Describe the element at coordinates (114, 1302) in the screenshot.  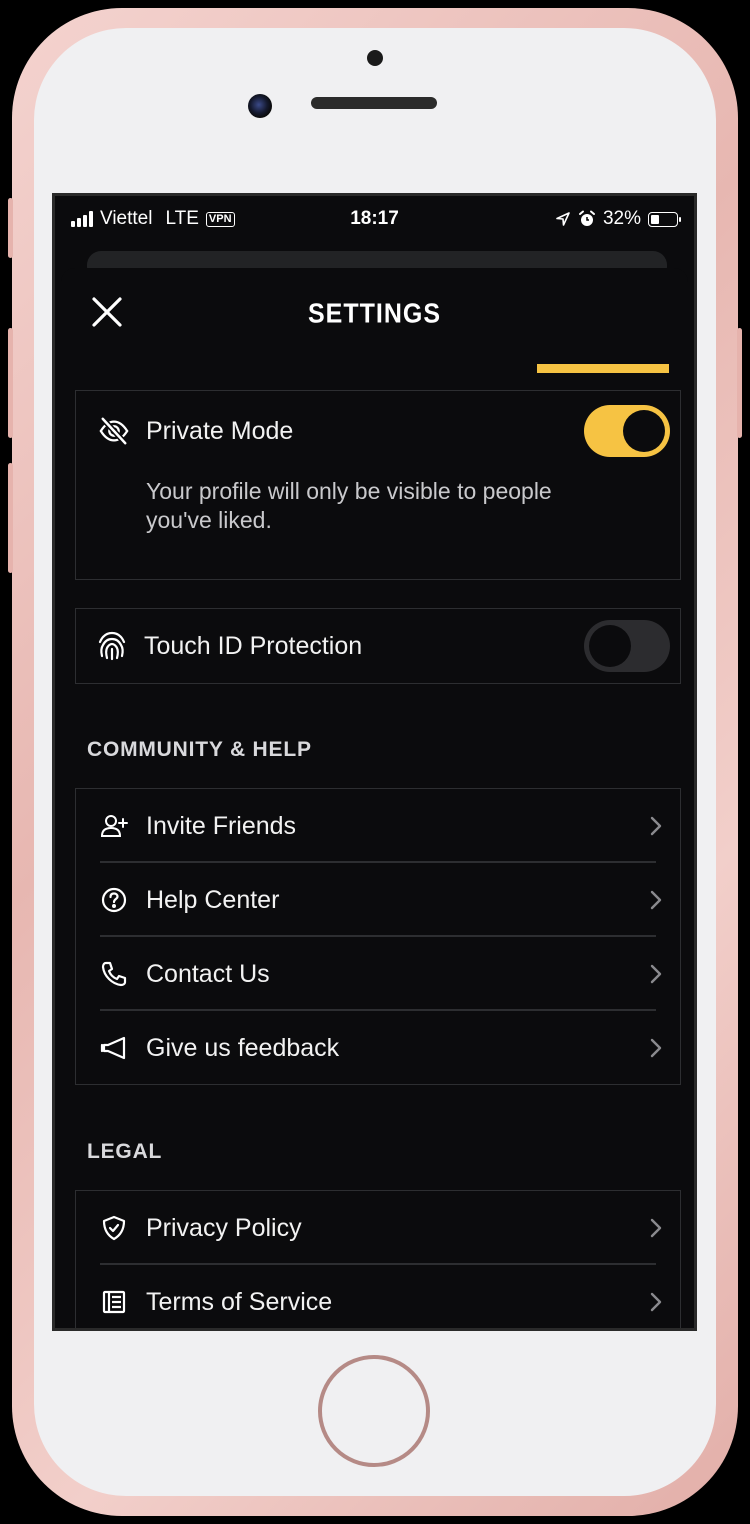
I see `document-icon` at that location.